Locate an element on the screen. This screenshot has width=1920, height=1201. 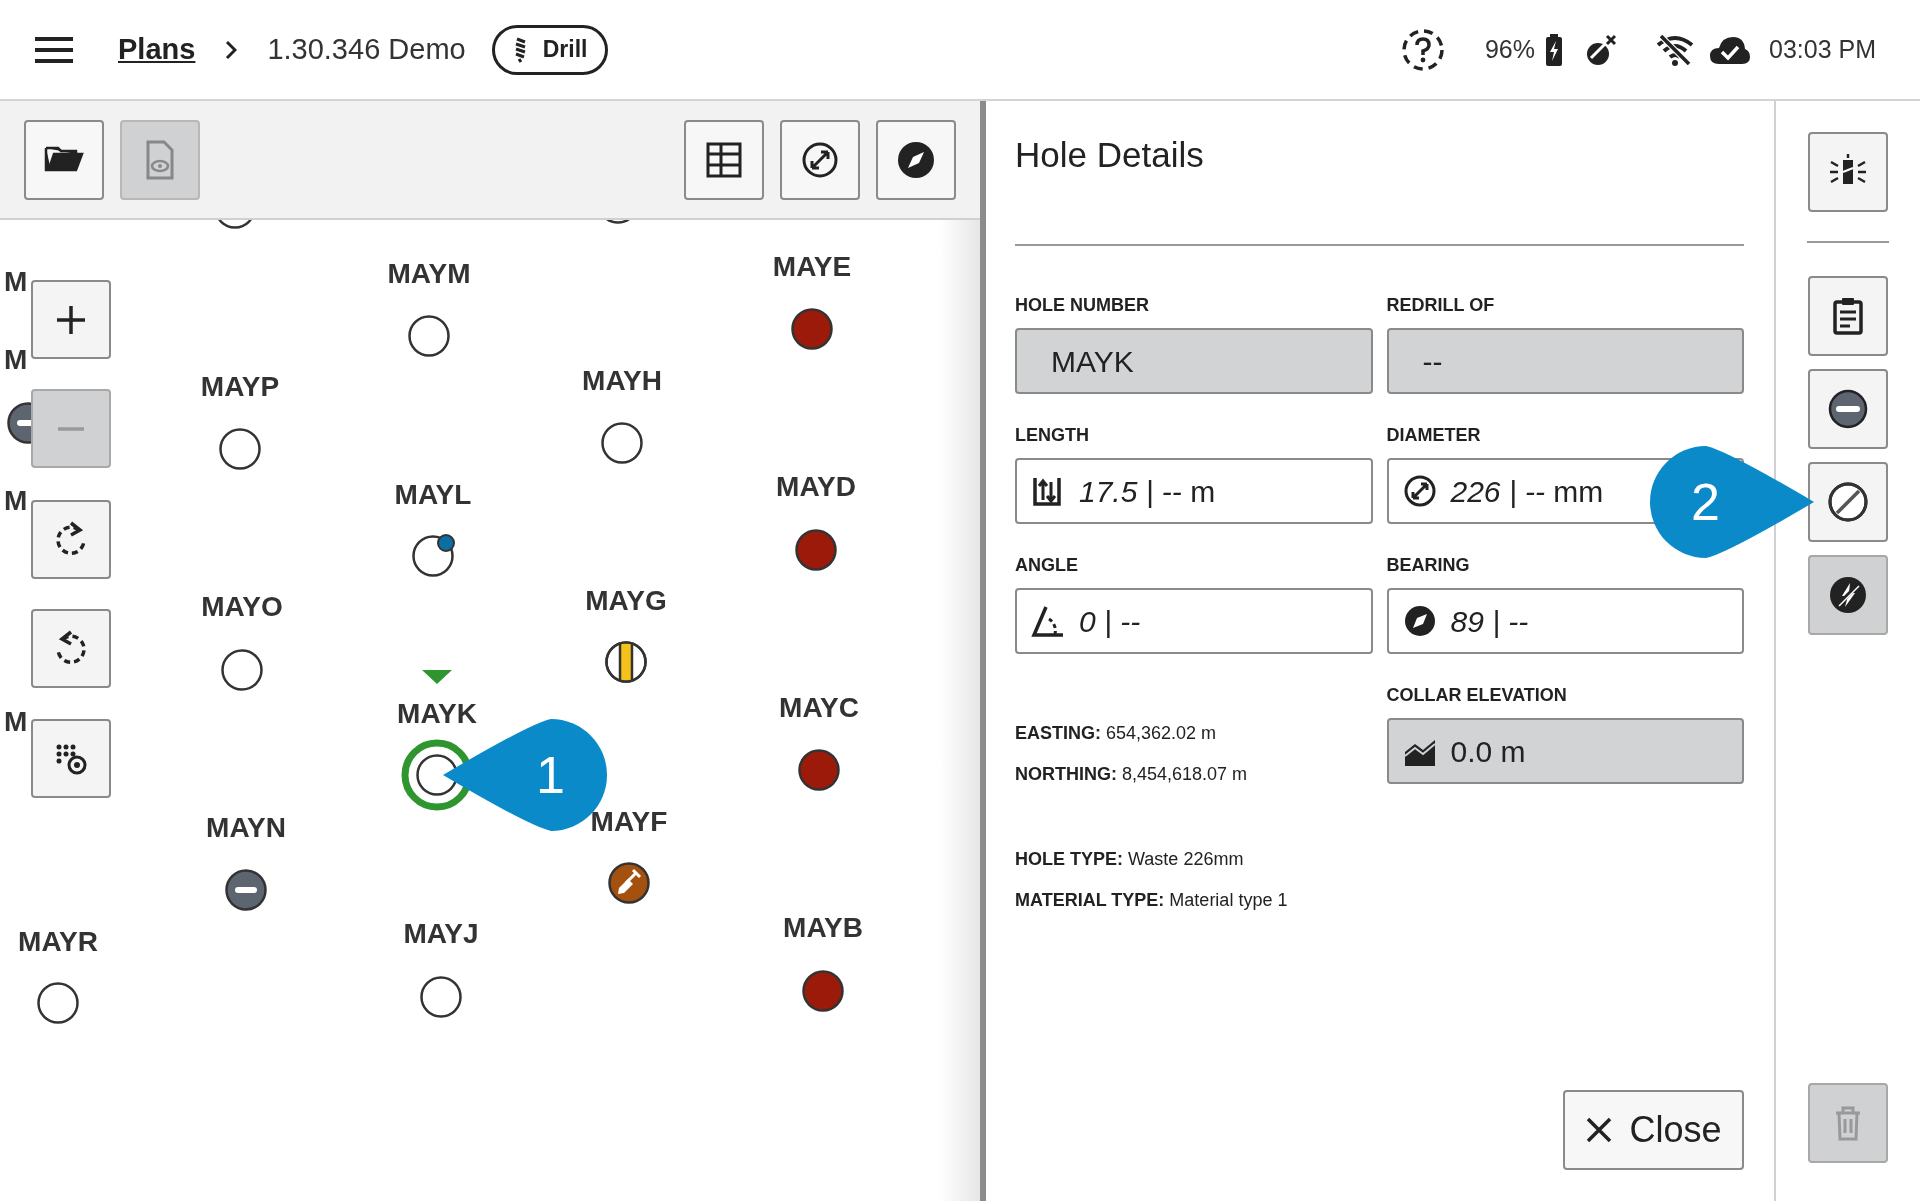
minus-circle-icon is located at coordinates (1848, 409).